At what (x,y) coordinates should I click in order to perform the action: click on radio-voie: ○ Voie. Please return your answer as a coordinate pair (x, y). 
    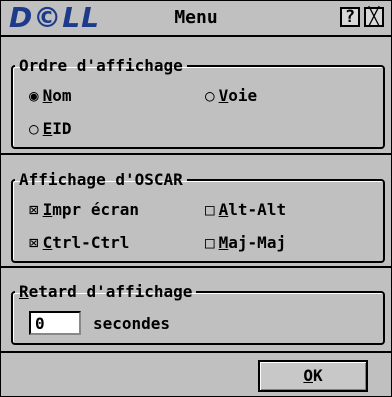
    Looking at the image, I should click on (231, 96).